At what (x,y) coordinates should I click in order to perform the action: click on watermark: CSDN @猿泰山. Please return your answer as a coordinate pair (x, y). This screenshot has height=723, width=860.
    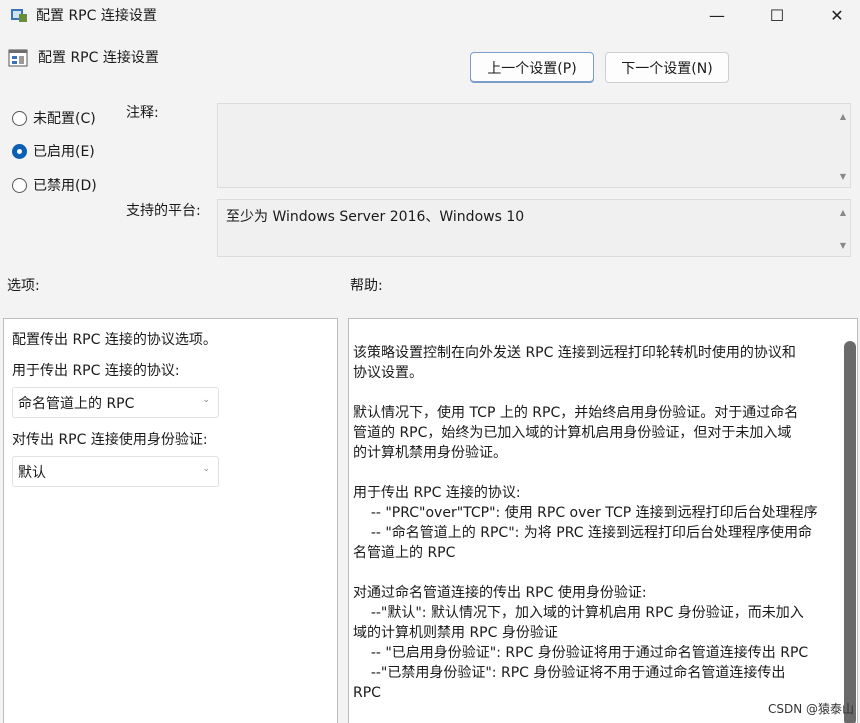
    Looking at the image, I should click on (810, 709).